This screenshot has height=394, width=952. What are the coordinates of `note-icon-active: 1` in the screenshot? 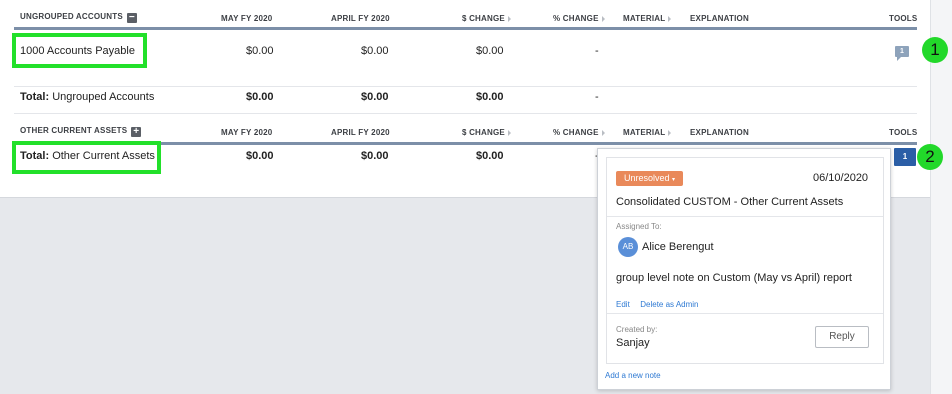 It's located at (905, 157).